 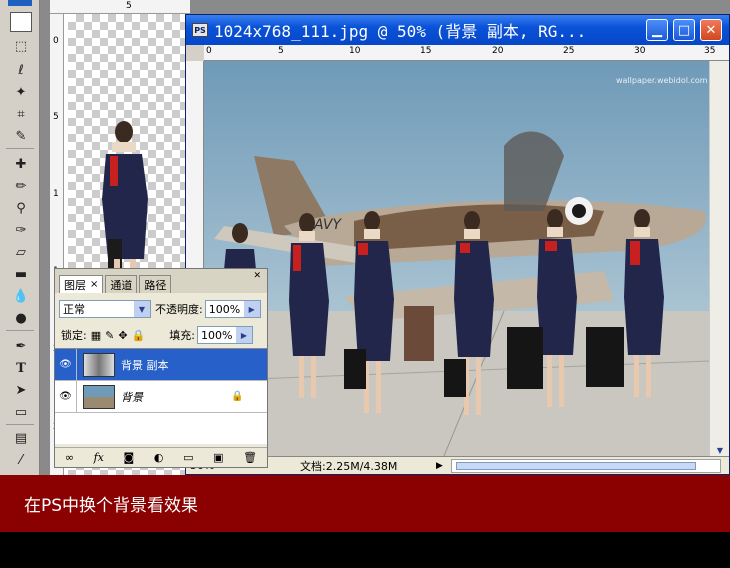 What do you see at coordinates (257, 276) in the screenshot?
I see `panel-close-icon: ✕` at bounding box center [257, 276].